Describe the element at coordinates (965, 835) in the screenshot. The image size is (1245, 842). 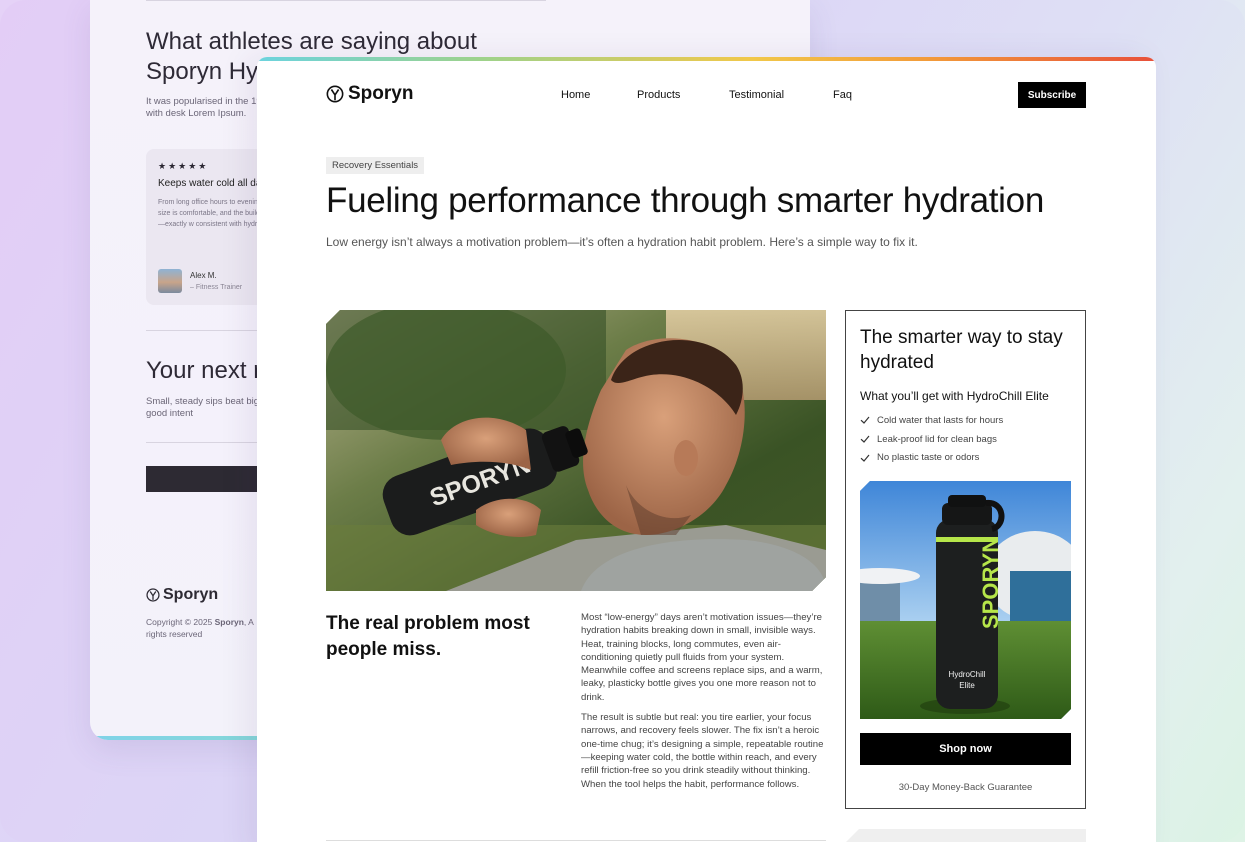
I see `next-card-preview` at that location.